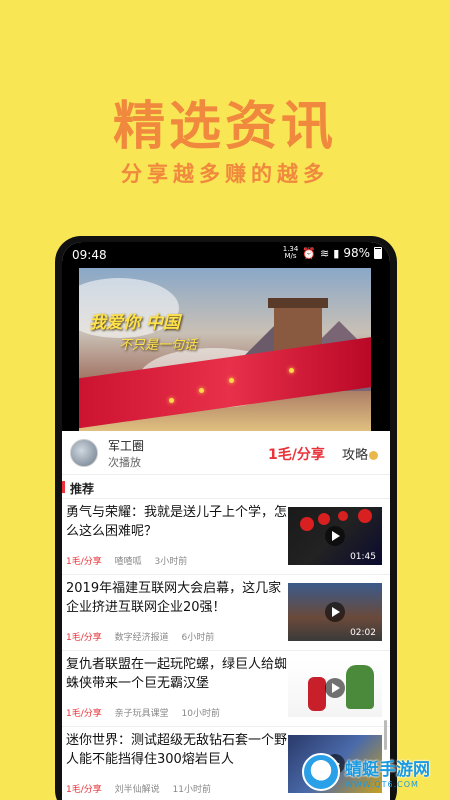 The width and height of the screenshot is (450, 800). I want to click on battery-percent: 98%, so click(356, 253).